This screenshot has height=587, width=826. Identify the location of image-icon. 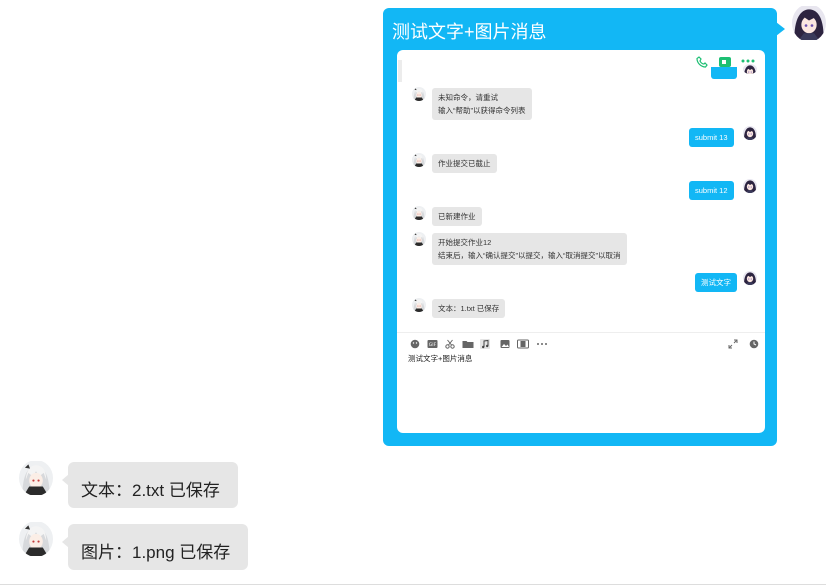
(505, 344).